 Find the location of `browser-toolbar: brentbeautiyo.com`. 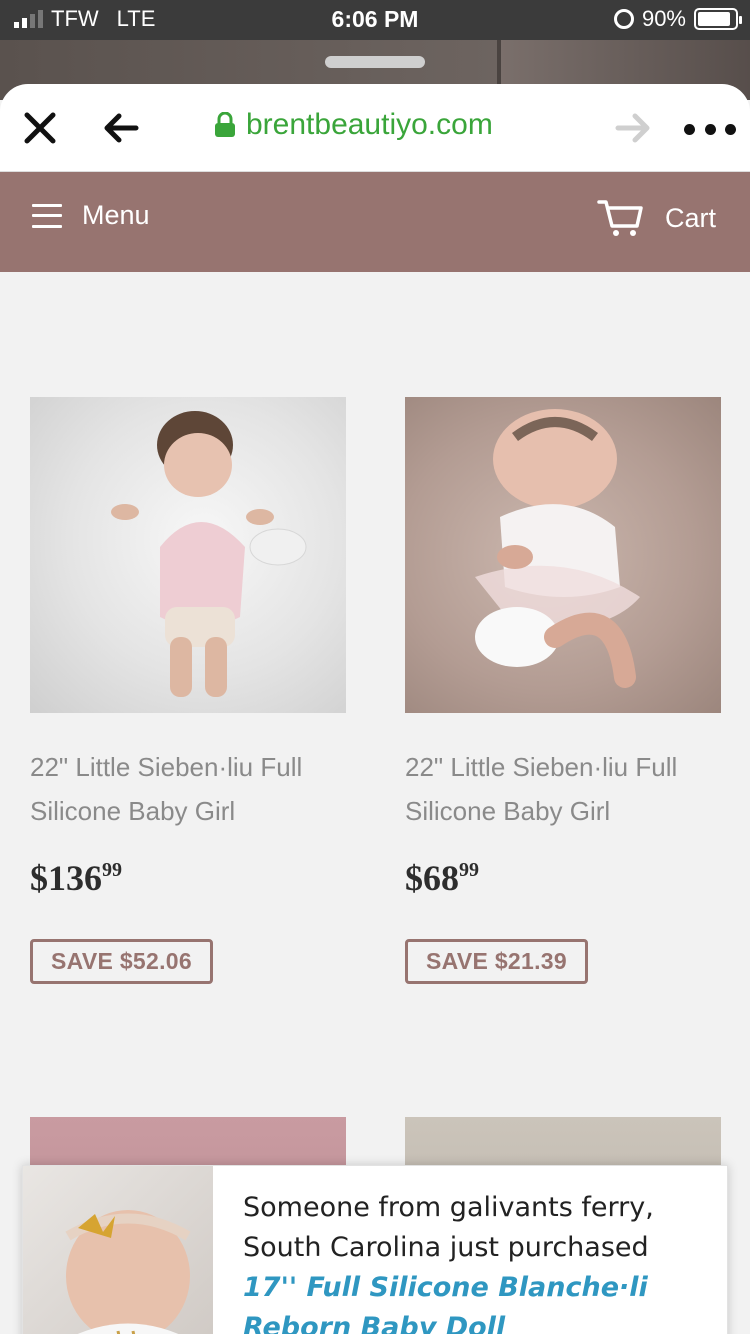

browser-toolbar: brentbeautiyo.com is located at coordinates (375, 128).